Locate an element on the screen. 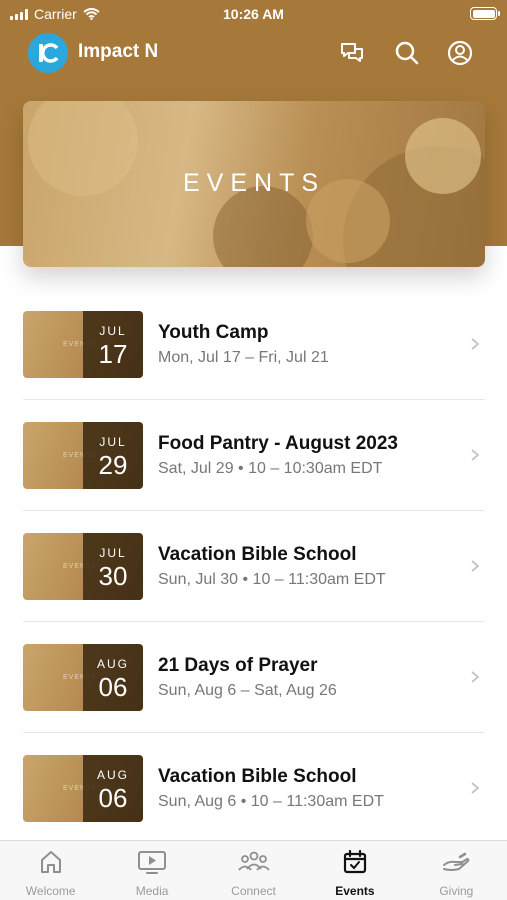  event-thumbnail: EVENTS JUL 29 is located at coordinates (83, 455).